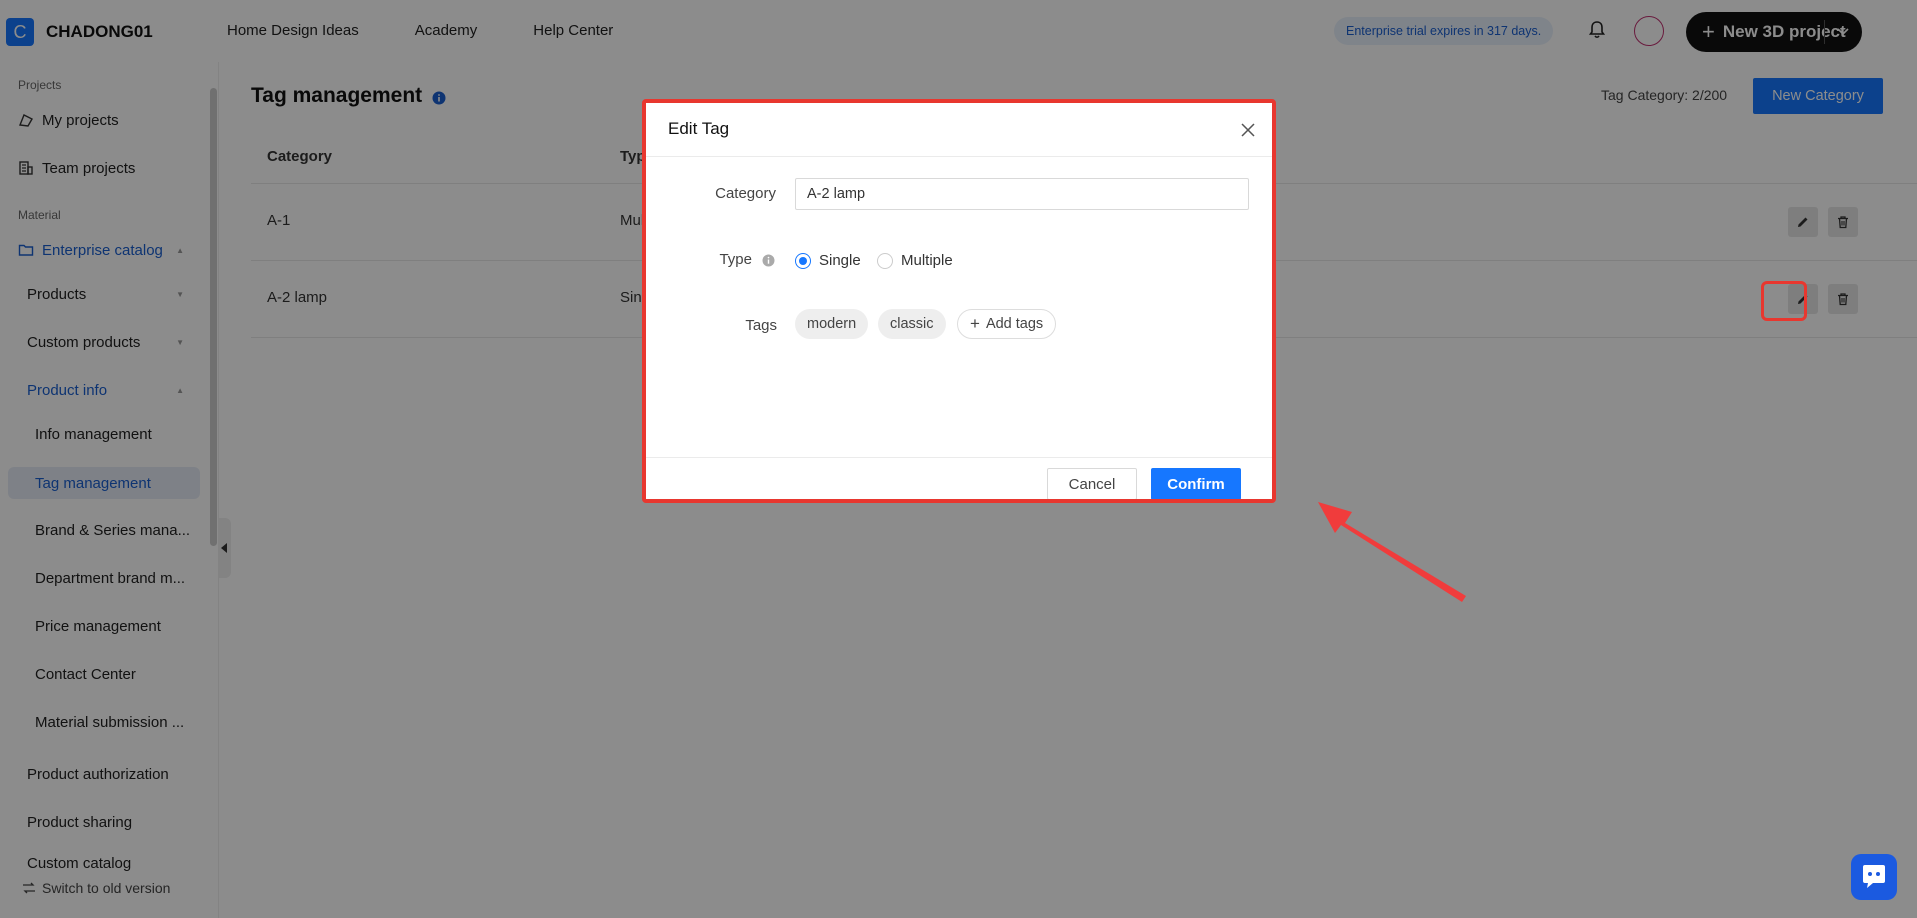  What do you see at coordinates (1392, 552) in the screenshot?
I see `annotation-arrow` at bounding box center [1392, 552].